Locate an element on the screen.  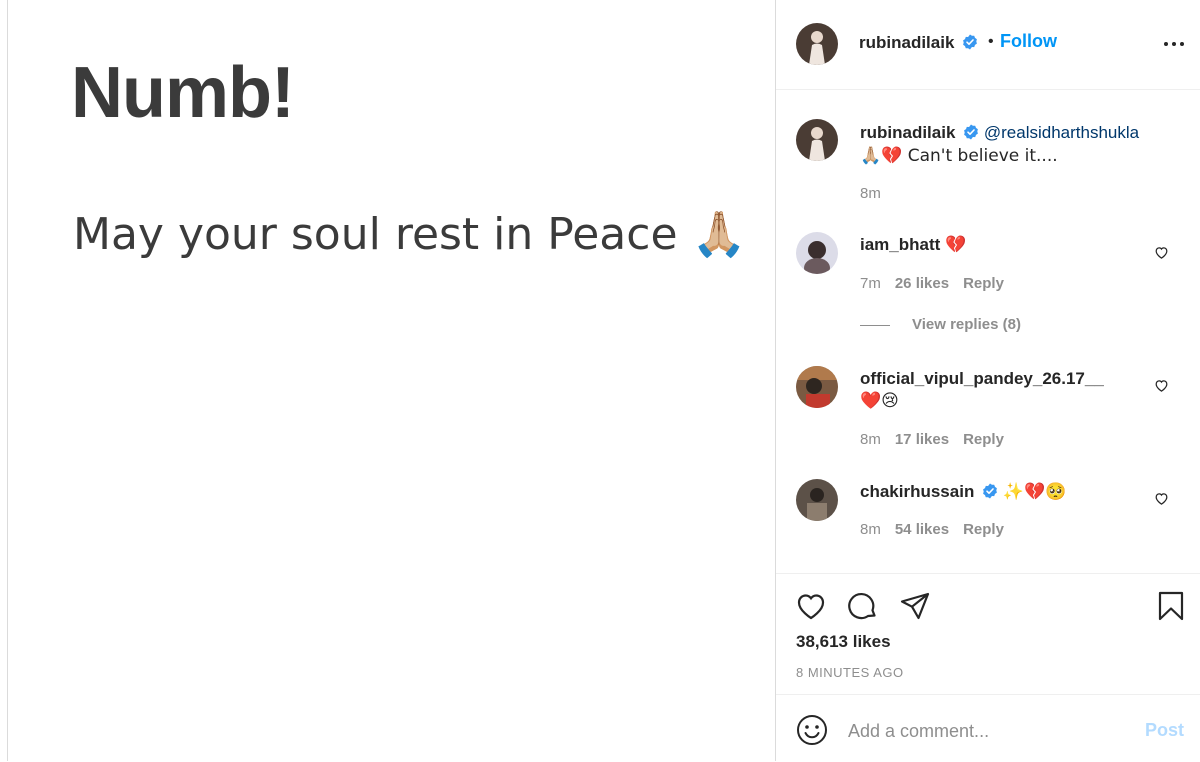
commenter-username: official_vipul_pandey_26.17__ is located at coordinates (982, 378).